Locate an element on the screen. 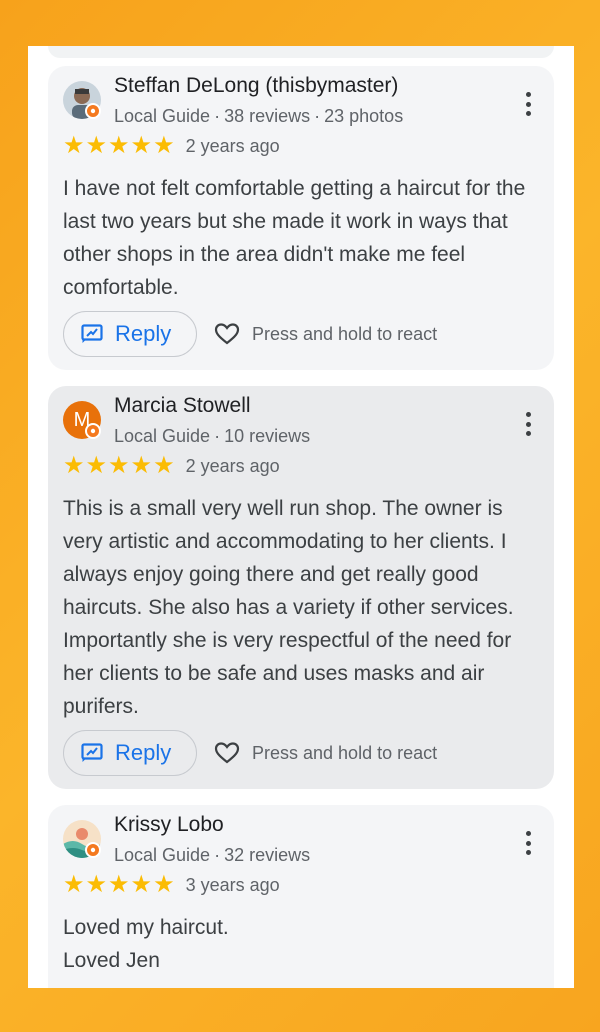 The height and width of the screenshot is (1032, 600). review-count: 10 reviews is located at coordinates (267, 436).